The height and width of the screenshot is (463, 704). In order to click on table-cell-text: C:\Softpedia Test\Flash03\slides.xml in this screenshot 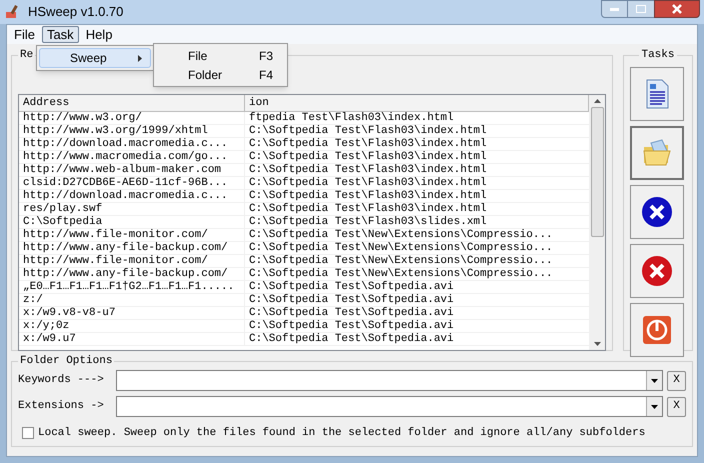, I will do `click(368, 222)`.